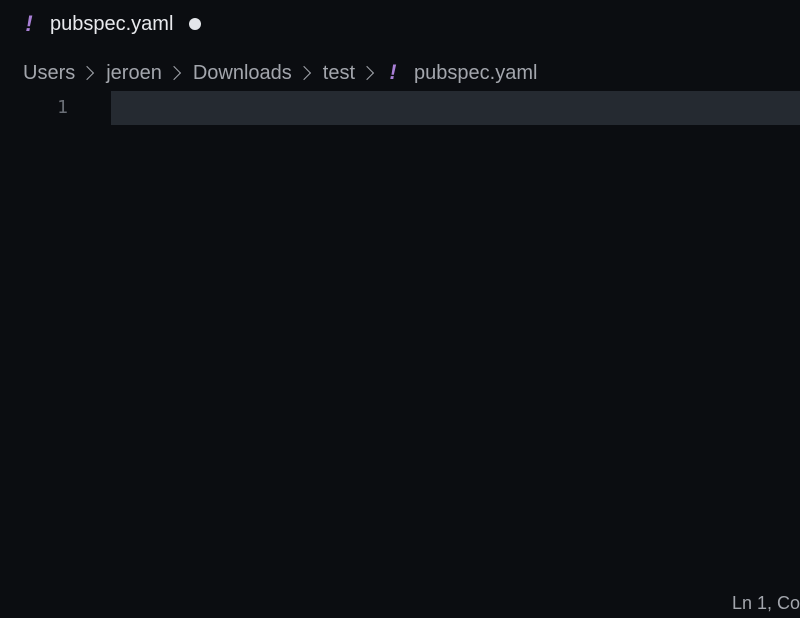  I want to click on editor-tab: ! pubspec.yaml, so click(101, 24).